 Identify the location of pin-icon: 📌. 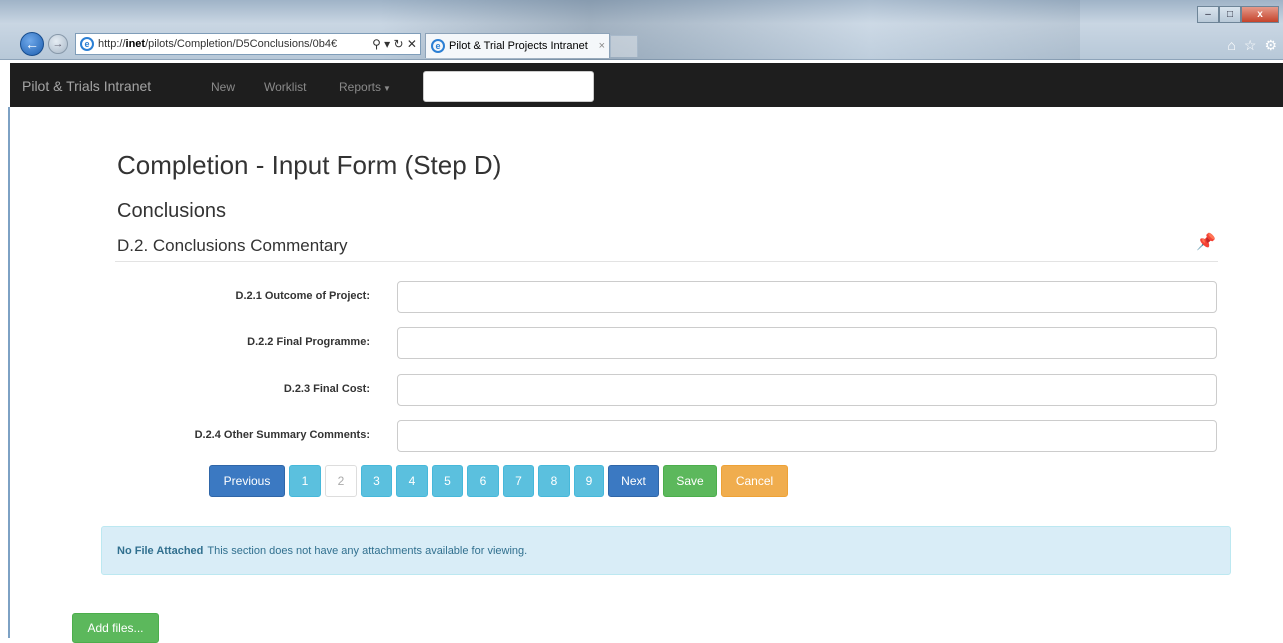
(1206, 242).